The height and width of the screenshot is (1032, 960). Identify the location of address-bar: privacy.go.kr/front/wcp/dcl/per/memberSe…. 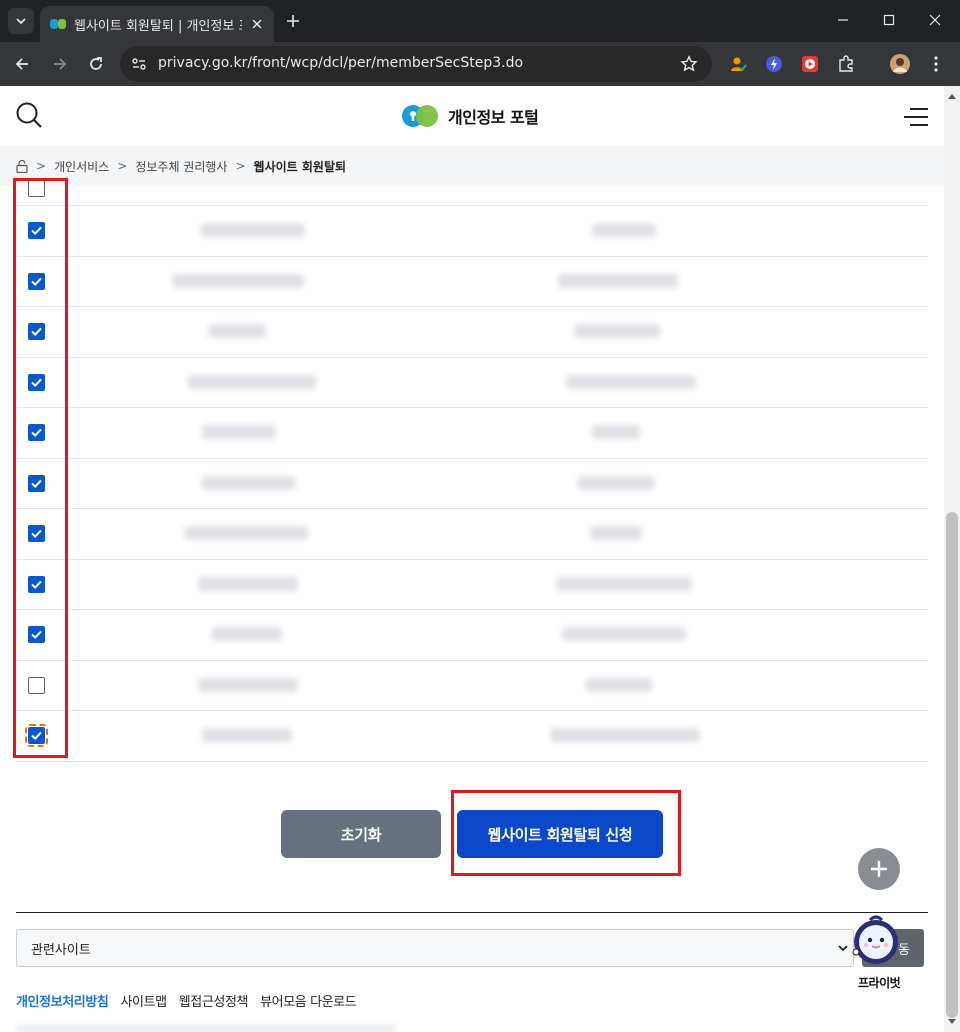
(416, 64).